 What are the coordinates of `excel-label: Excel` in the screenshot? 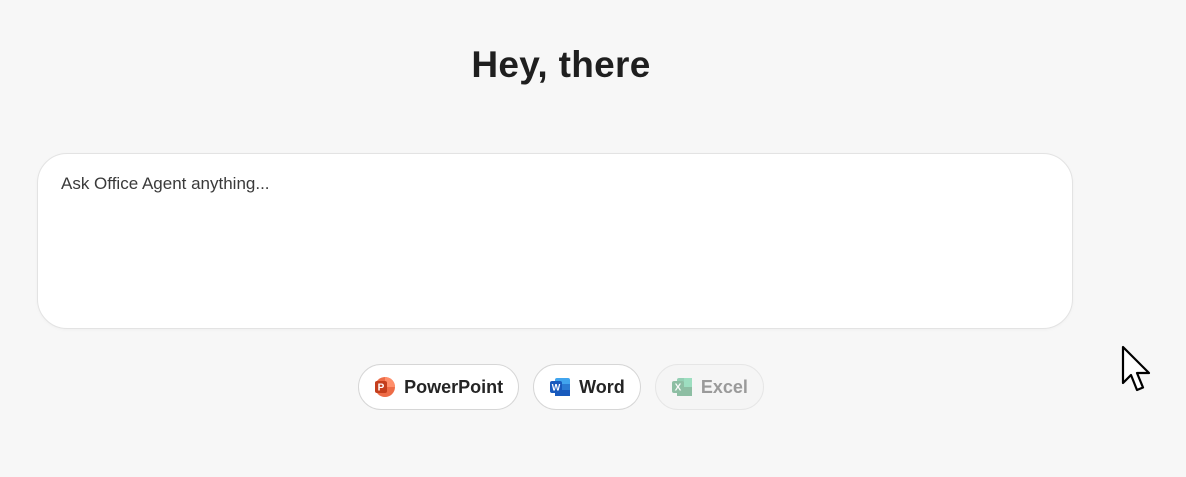 It's located at (724, 386).